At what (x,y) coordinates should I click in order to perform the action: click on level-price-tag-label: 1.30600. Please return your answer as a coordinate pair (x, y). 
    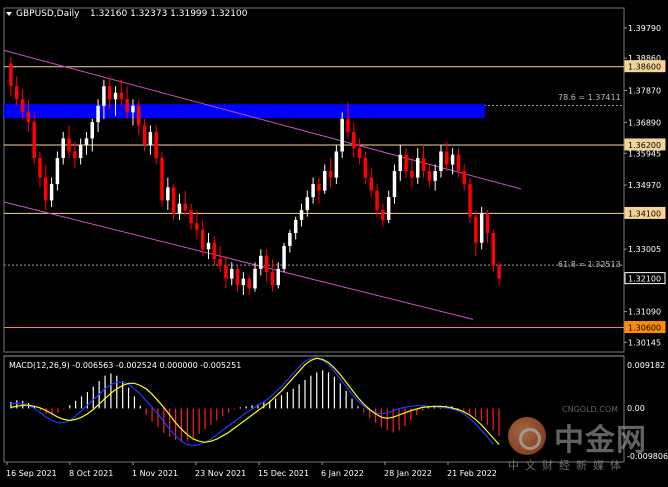
    Looking at the image, I should click on (644, 328).